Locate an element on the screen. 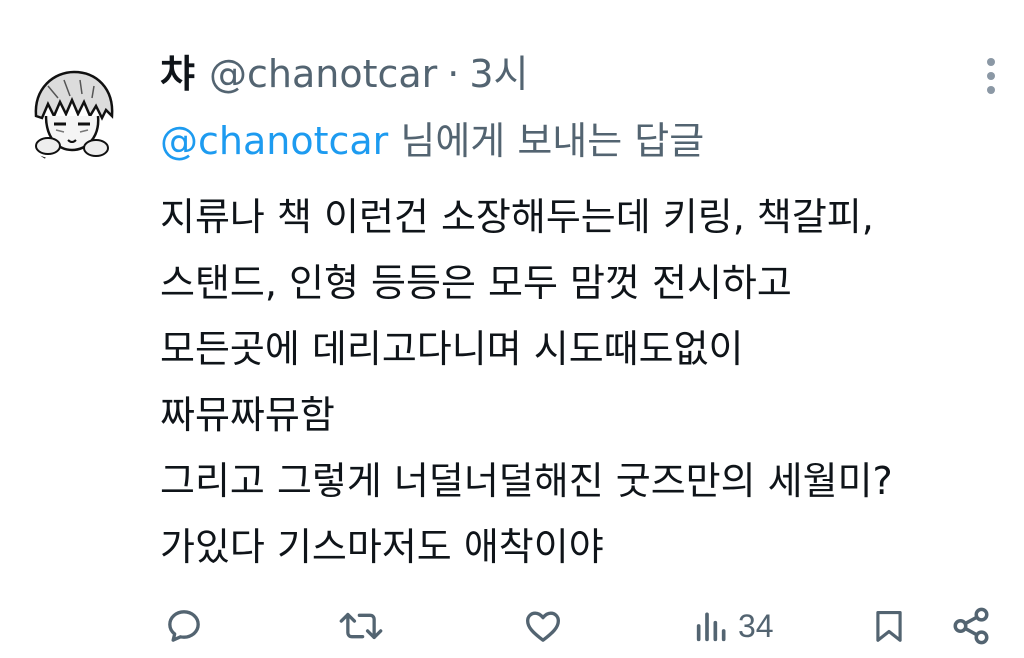 Image resolution: width=1024 pixels, height=658 pixels. replying-to: @chanotcar 님에게 보내는 답글 is located at coordinates (432, 141).